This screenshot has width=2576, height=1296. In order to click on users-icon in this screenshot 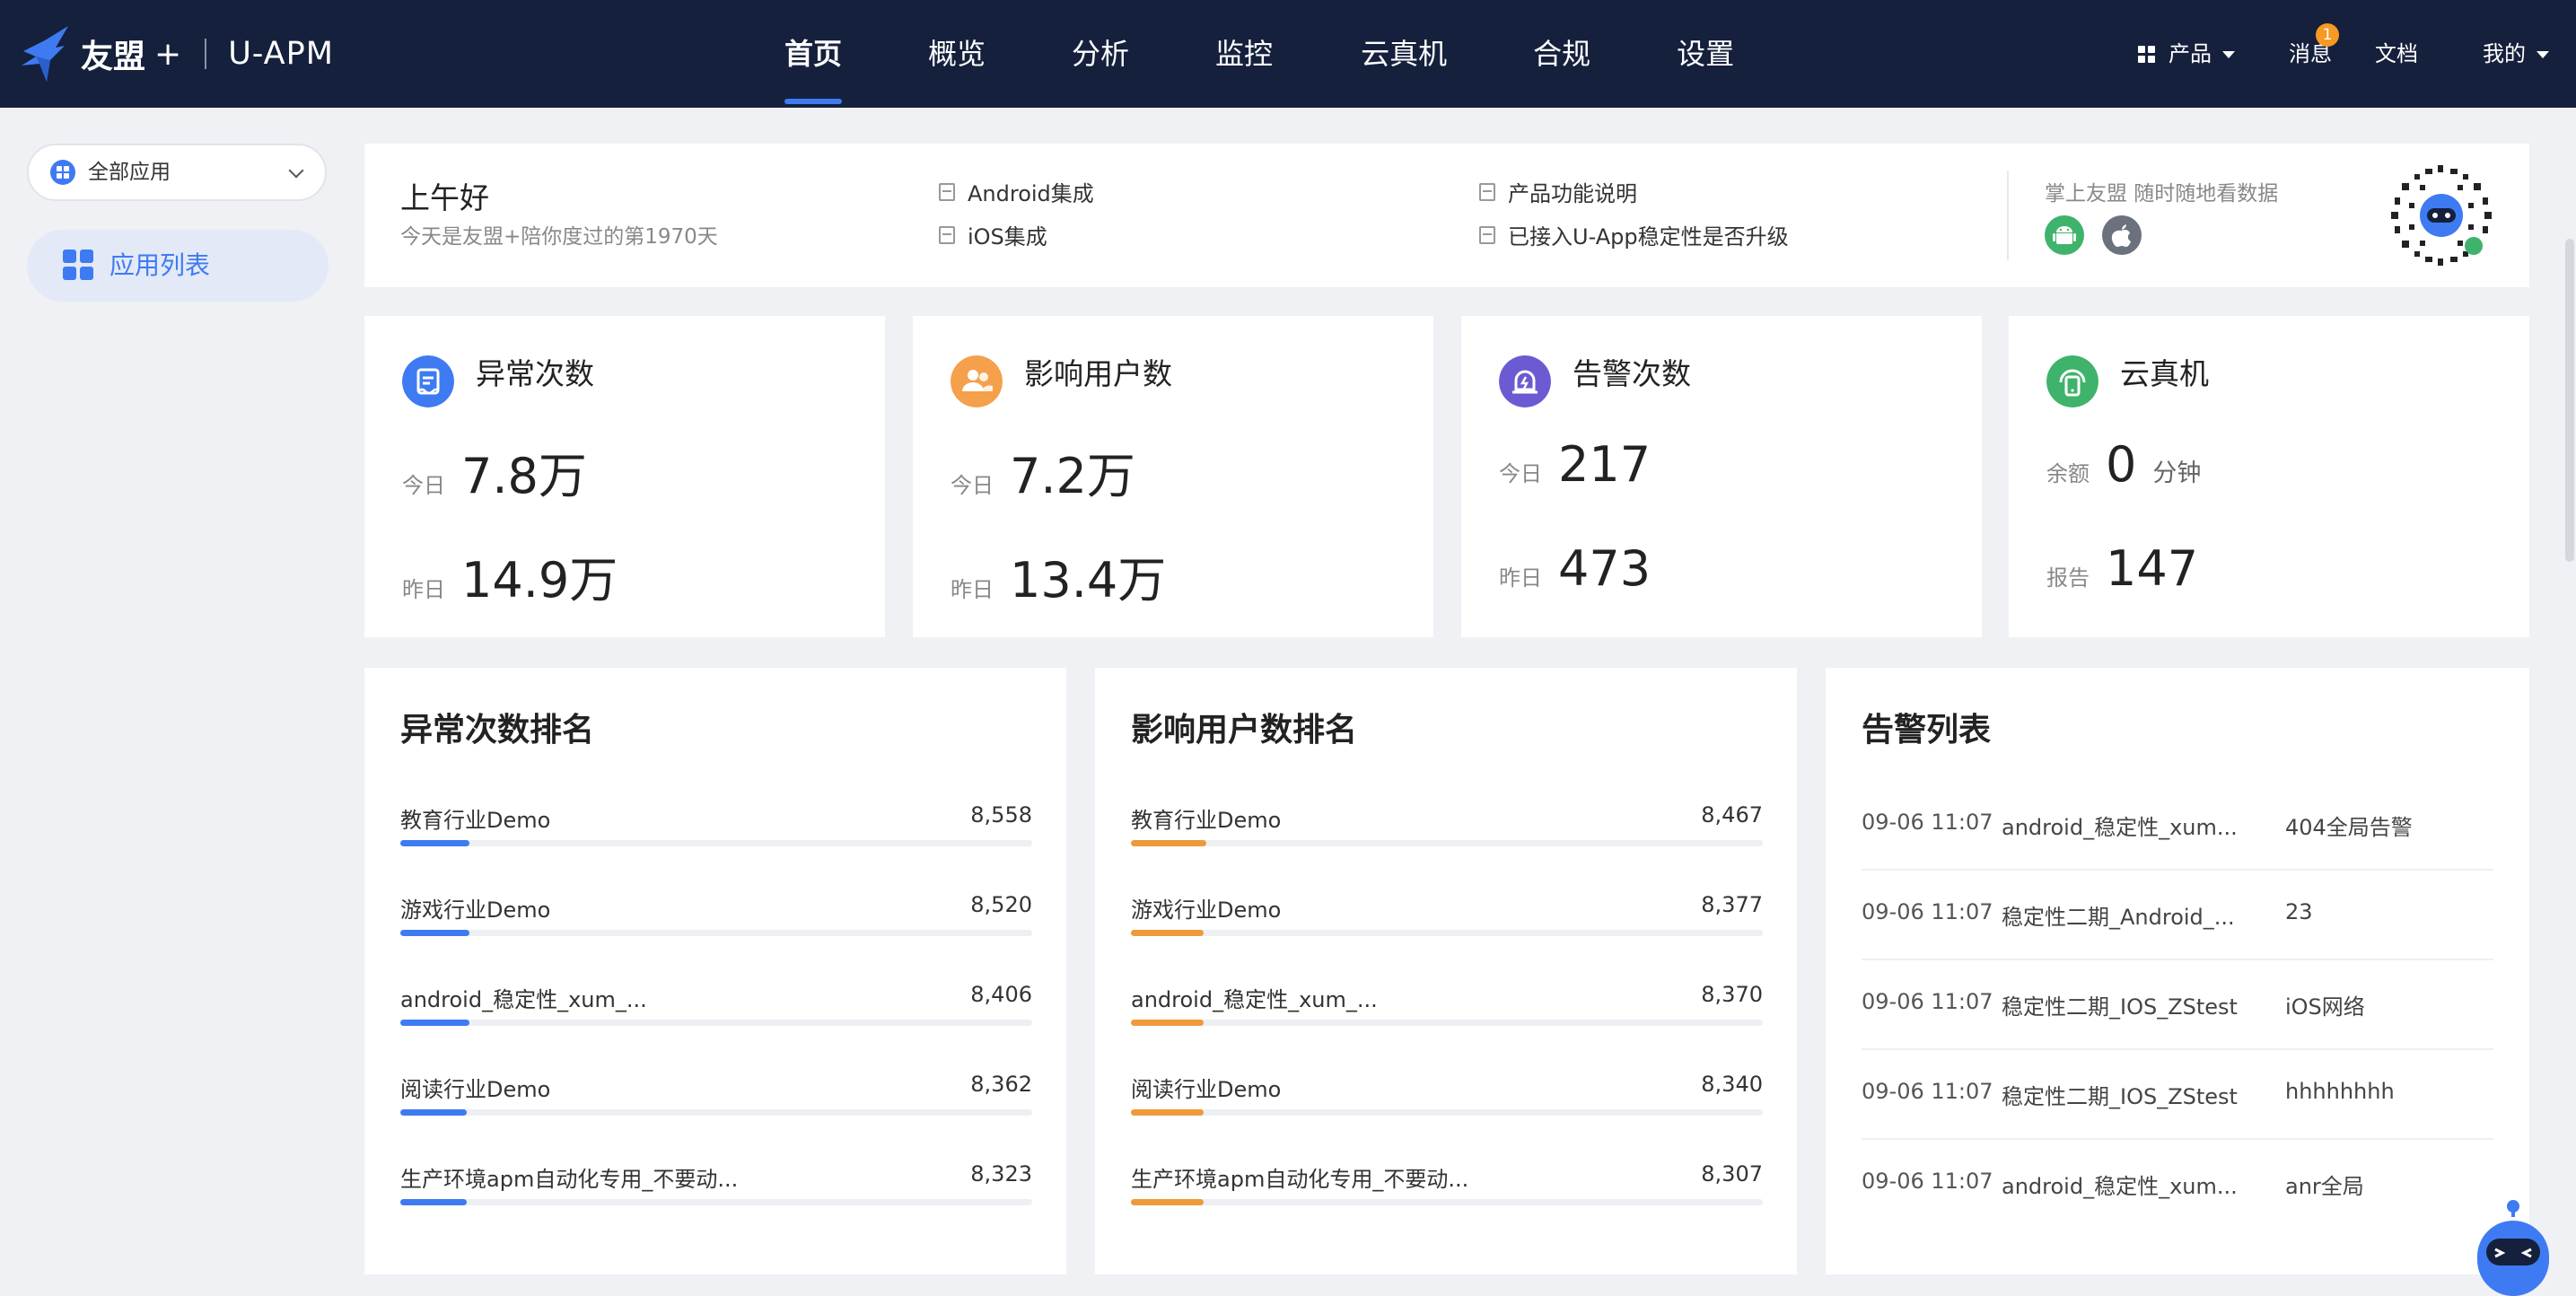, I will do `click(977, 381)`.